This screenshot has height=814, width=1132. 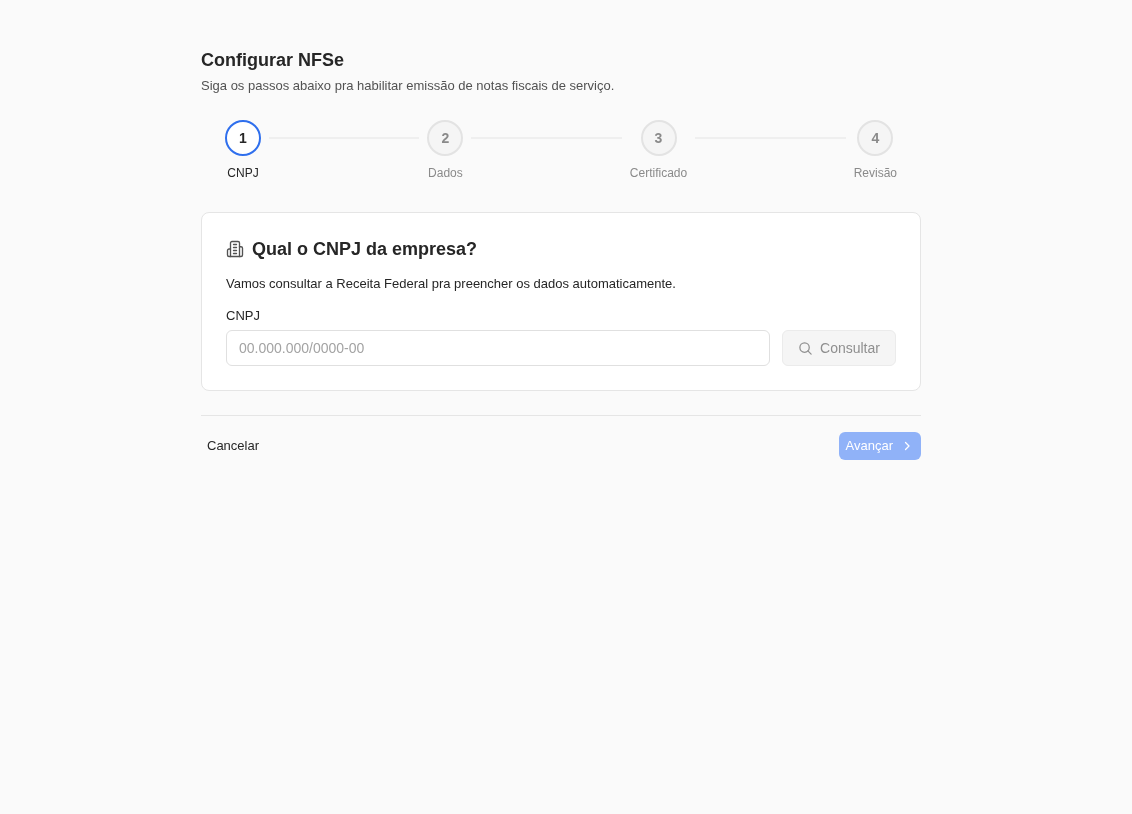 What do you see at coordinates (408, 86) in the screenshot?
I see `page-subtitle: Siga os passos abaixo pra habilitar emissão de notas fiscais de serviço.` at bounding box center [408, 86].